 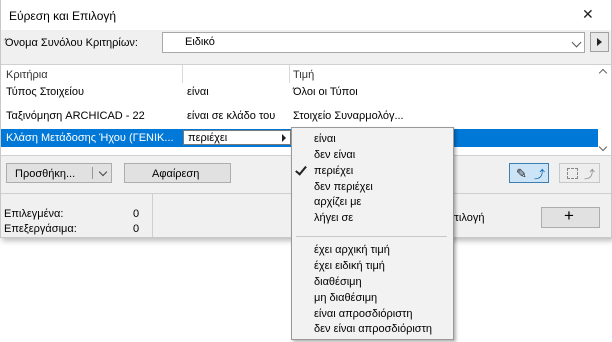 What do you see at coordinates (373, 42) in the screenshot?
I see `criteria-set-dropdown: Ειδικό` at bounding box center [373, 42].